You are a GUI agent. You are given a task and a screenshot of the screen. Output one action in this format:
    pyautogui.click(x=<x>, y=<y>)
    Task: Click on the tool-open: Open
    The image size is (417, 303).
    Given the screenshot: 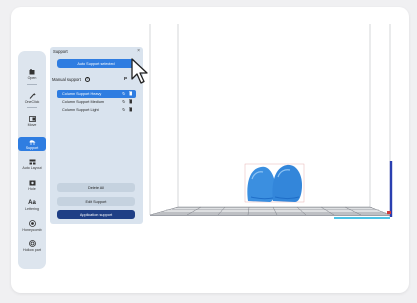 What is the action you would take?
    pyautogui.click(x=32, y=74)
    